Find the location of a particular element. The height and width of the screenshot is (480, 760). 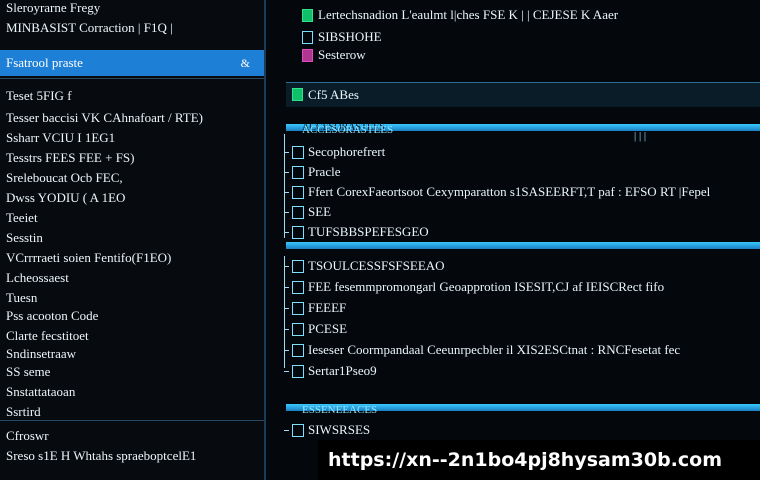

list-item: Sleroyrarne Fregy is located at coordinates (132, 8).